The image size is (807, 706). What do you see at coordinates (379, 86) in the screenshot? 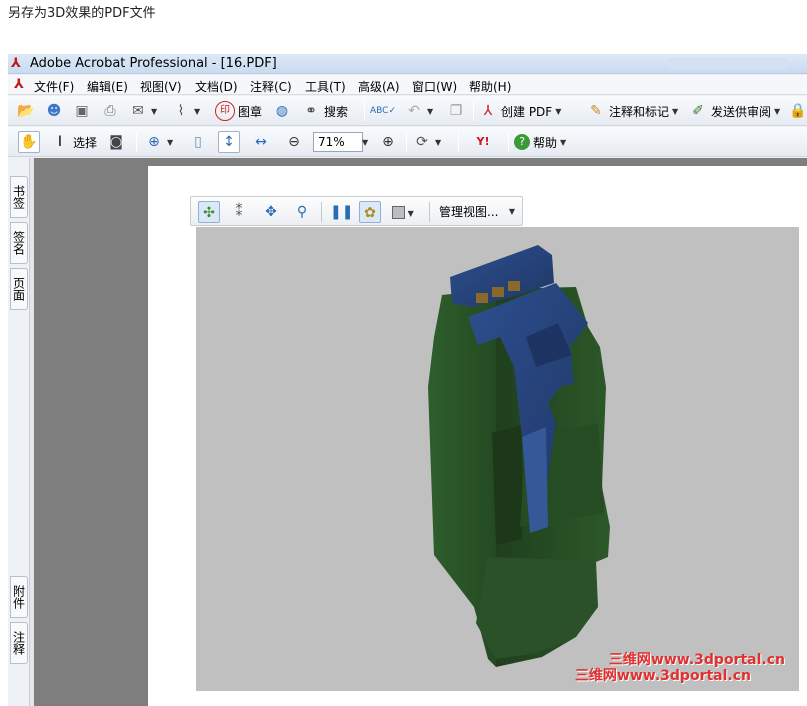
I see `menu-advanced: 高级(A)` at bounding box center [379, 86].